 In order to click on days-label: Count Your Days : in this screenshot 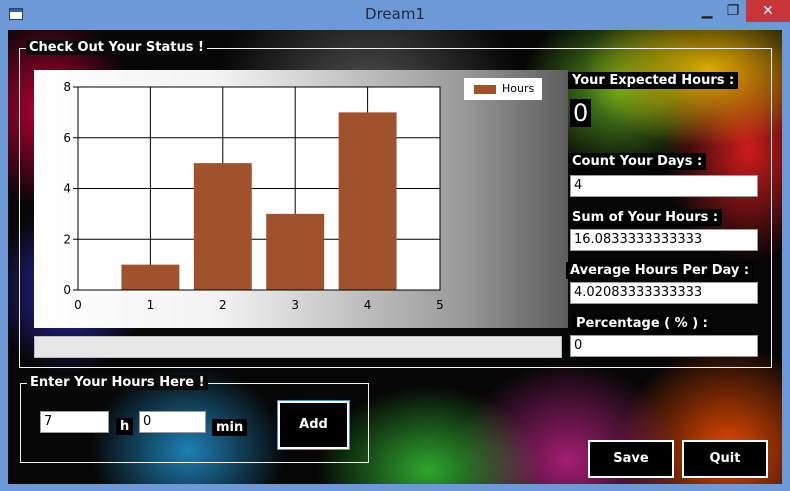, I will do `click(637, 161)`.